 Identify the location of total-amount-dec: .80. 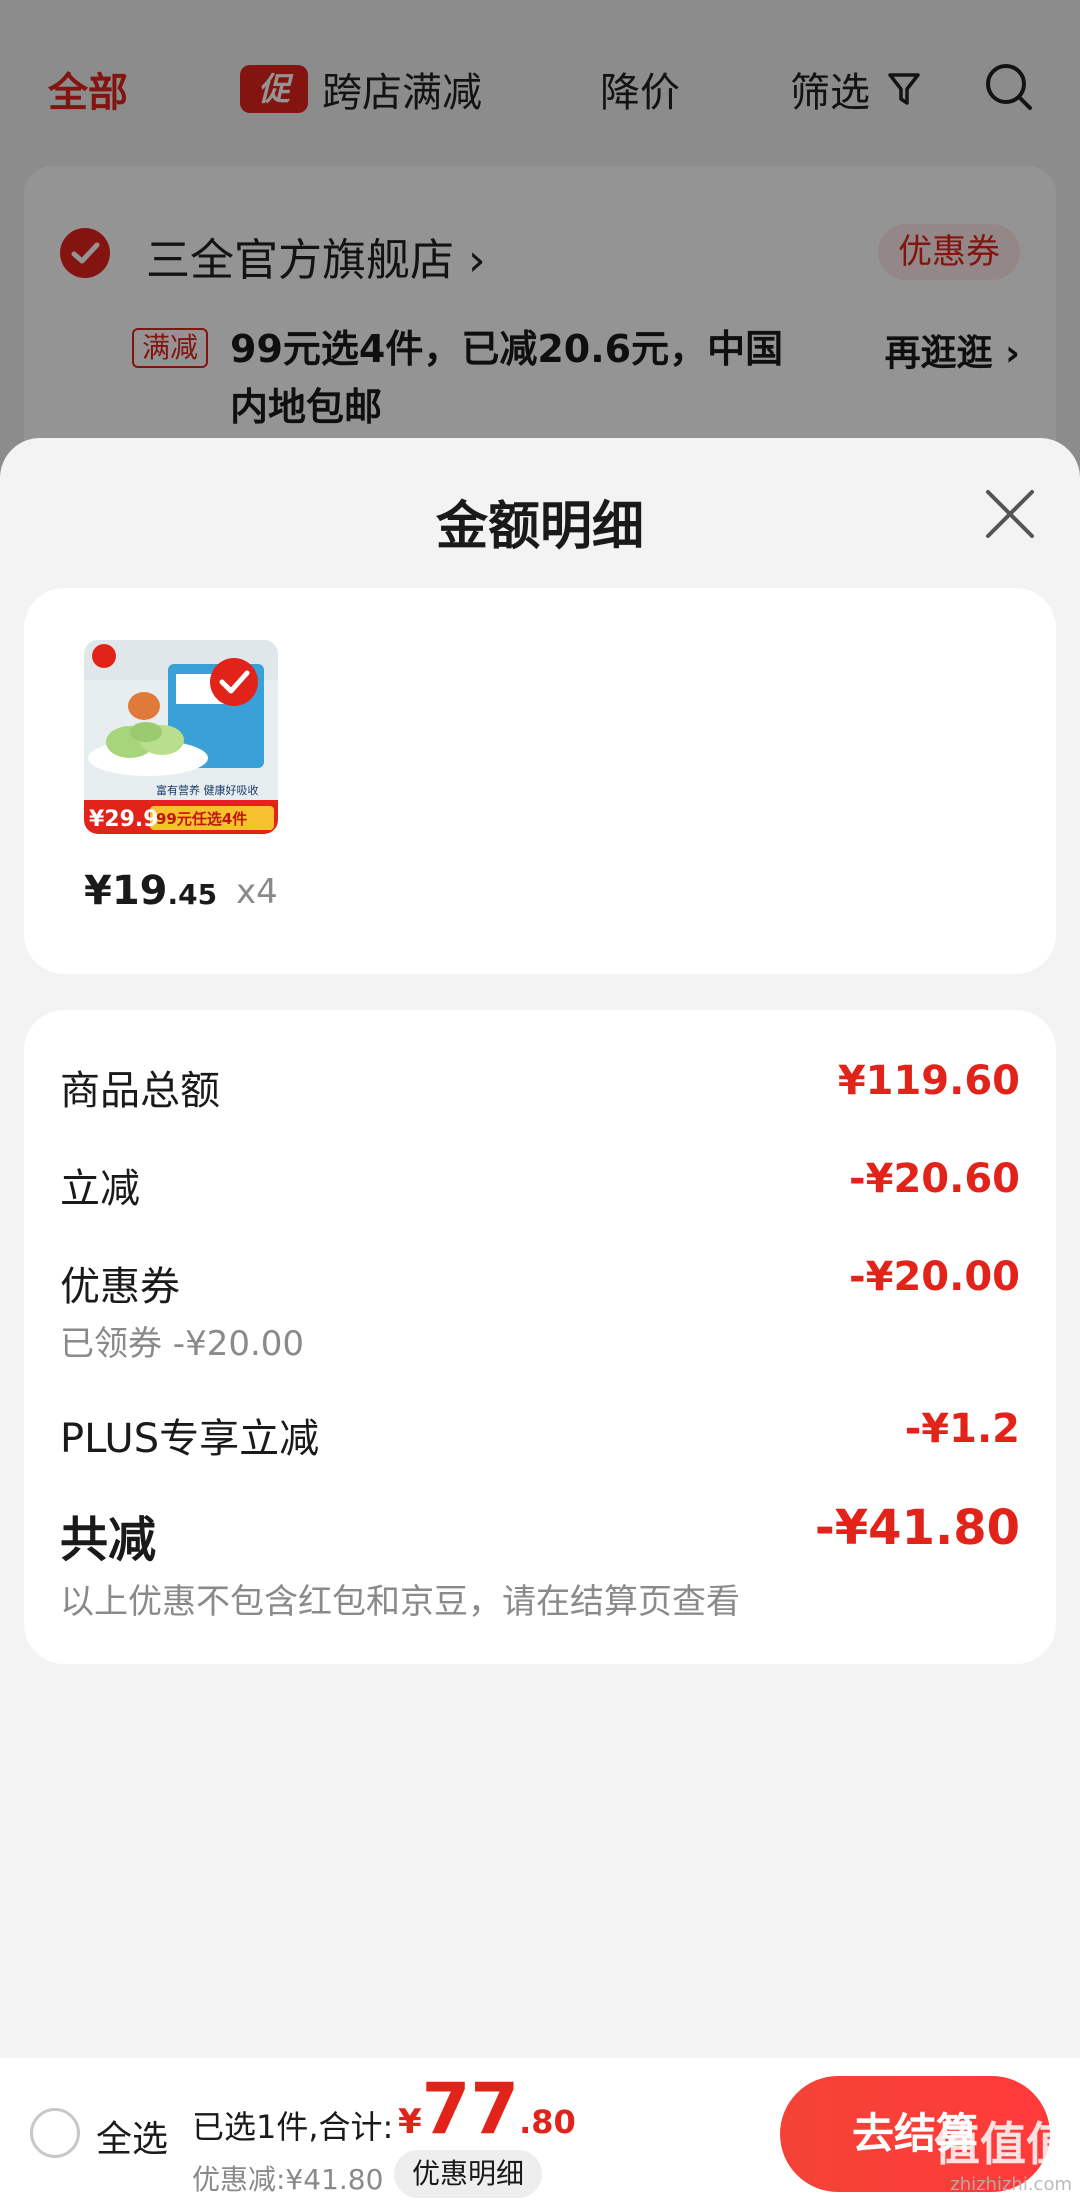
(547, 2122).